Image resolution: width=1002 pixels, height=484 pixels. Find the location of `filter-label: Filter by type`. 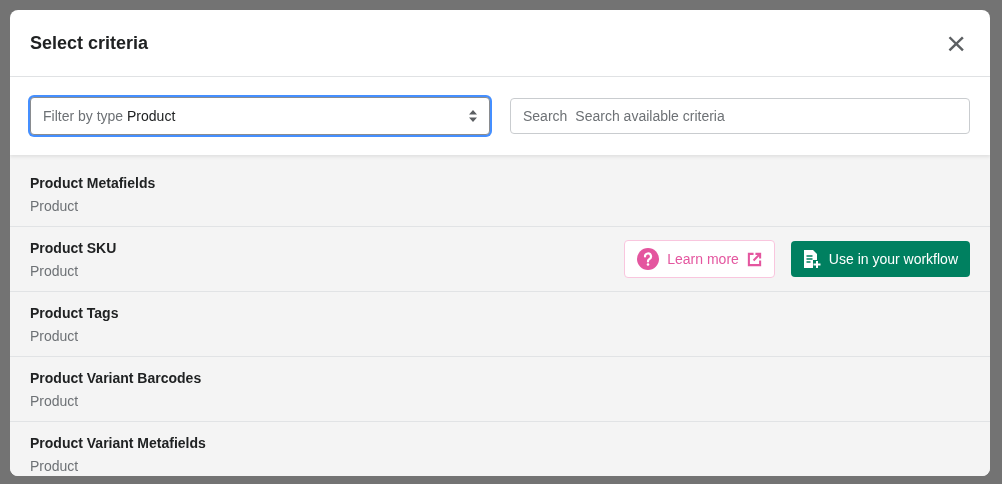

filter-label: Filter by type is located at coordinates (83, 116).